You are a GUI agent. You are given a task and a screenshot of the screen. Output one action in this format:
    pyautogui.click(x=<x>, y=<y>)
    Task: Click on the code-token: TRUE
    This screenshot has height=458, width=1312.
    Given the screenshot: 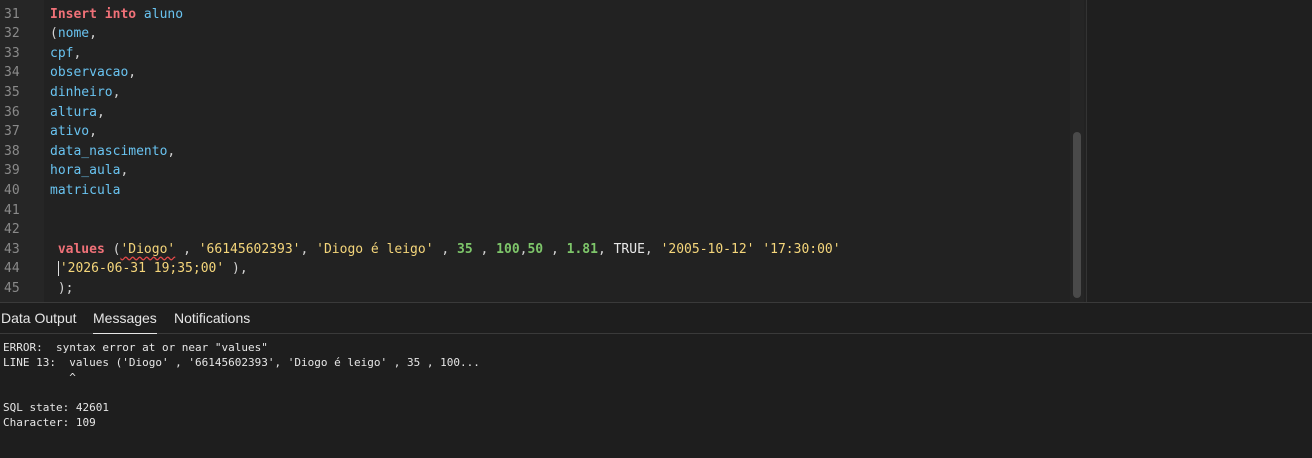 What is the action you would take?
    pyautogui.click(x=629, y=249)
    